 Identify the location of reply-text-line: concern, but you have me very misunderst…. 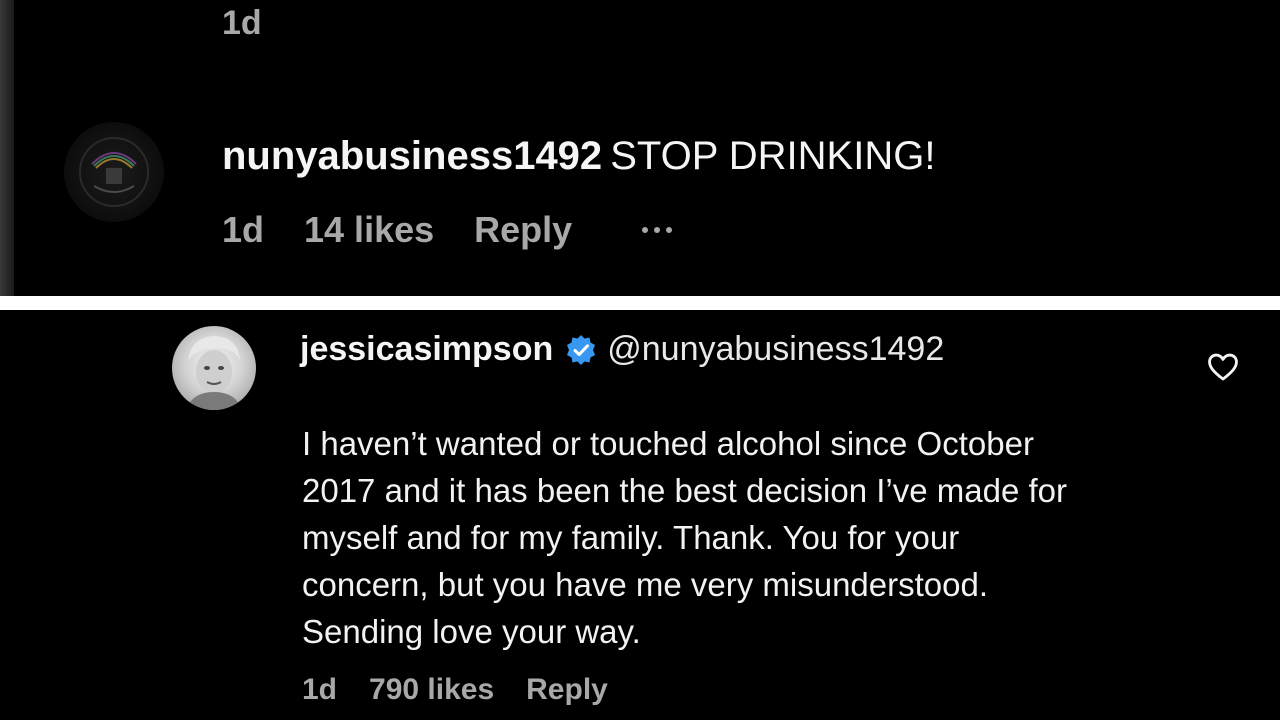
(645, 584).